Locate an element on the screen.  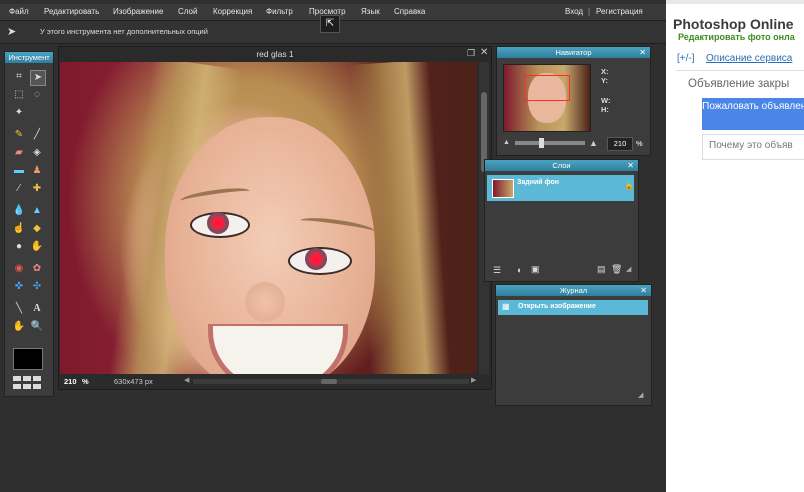
history-item-label: Открыть изображение is located at coordinates (557, 306).